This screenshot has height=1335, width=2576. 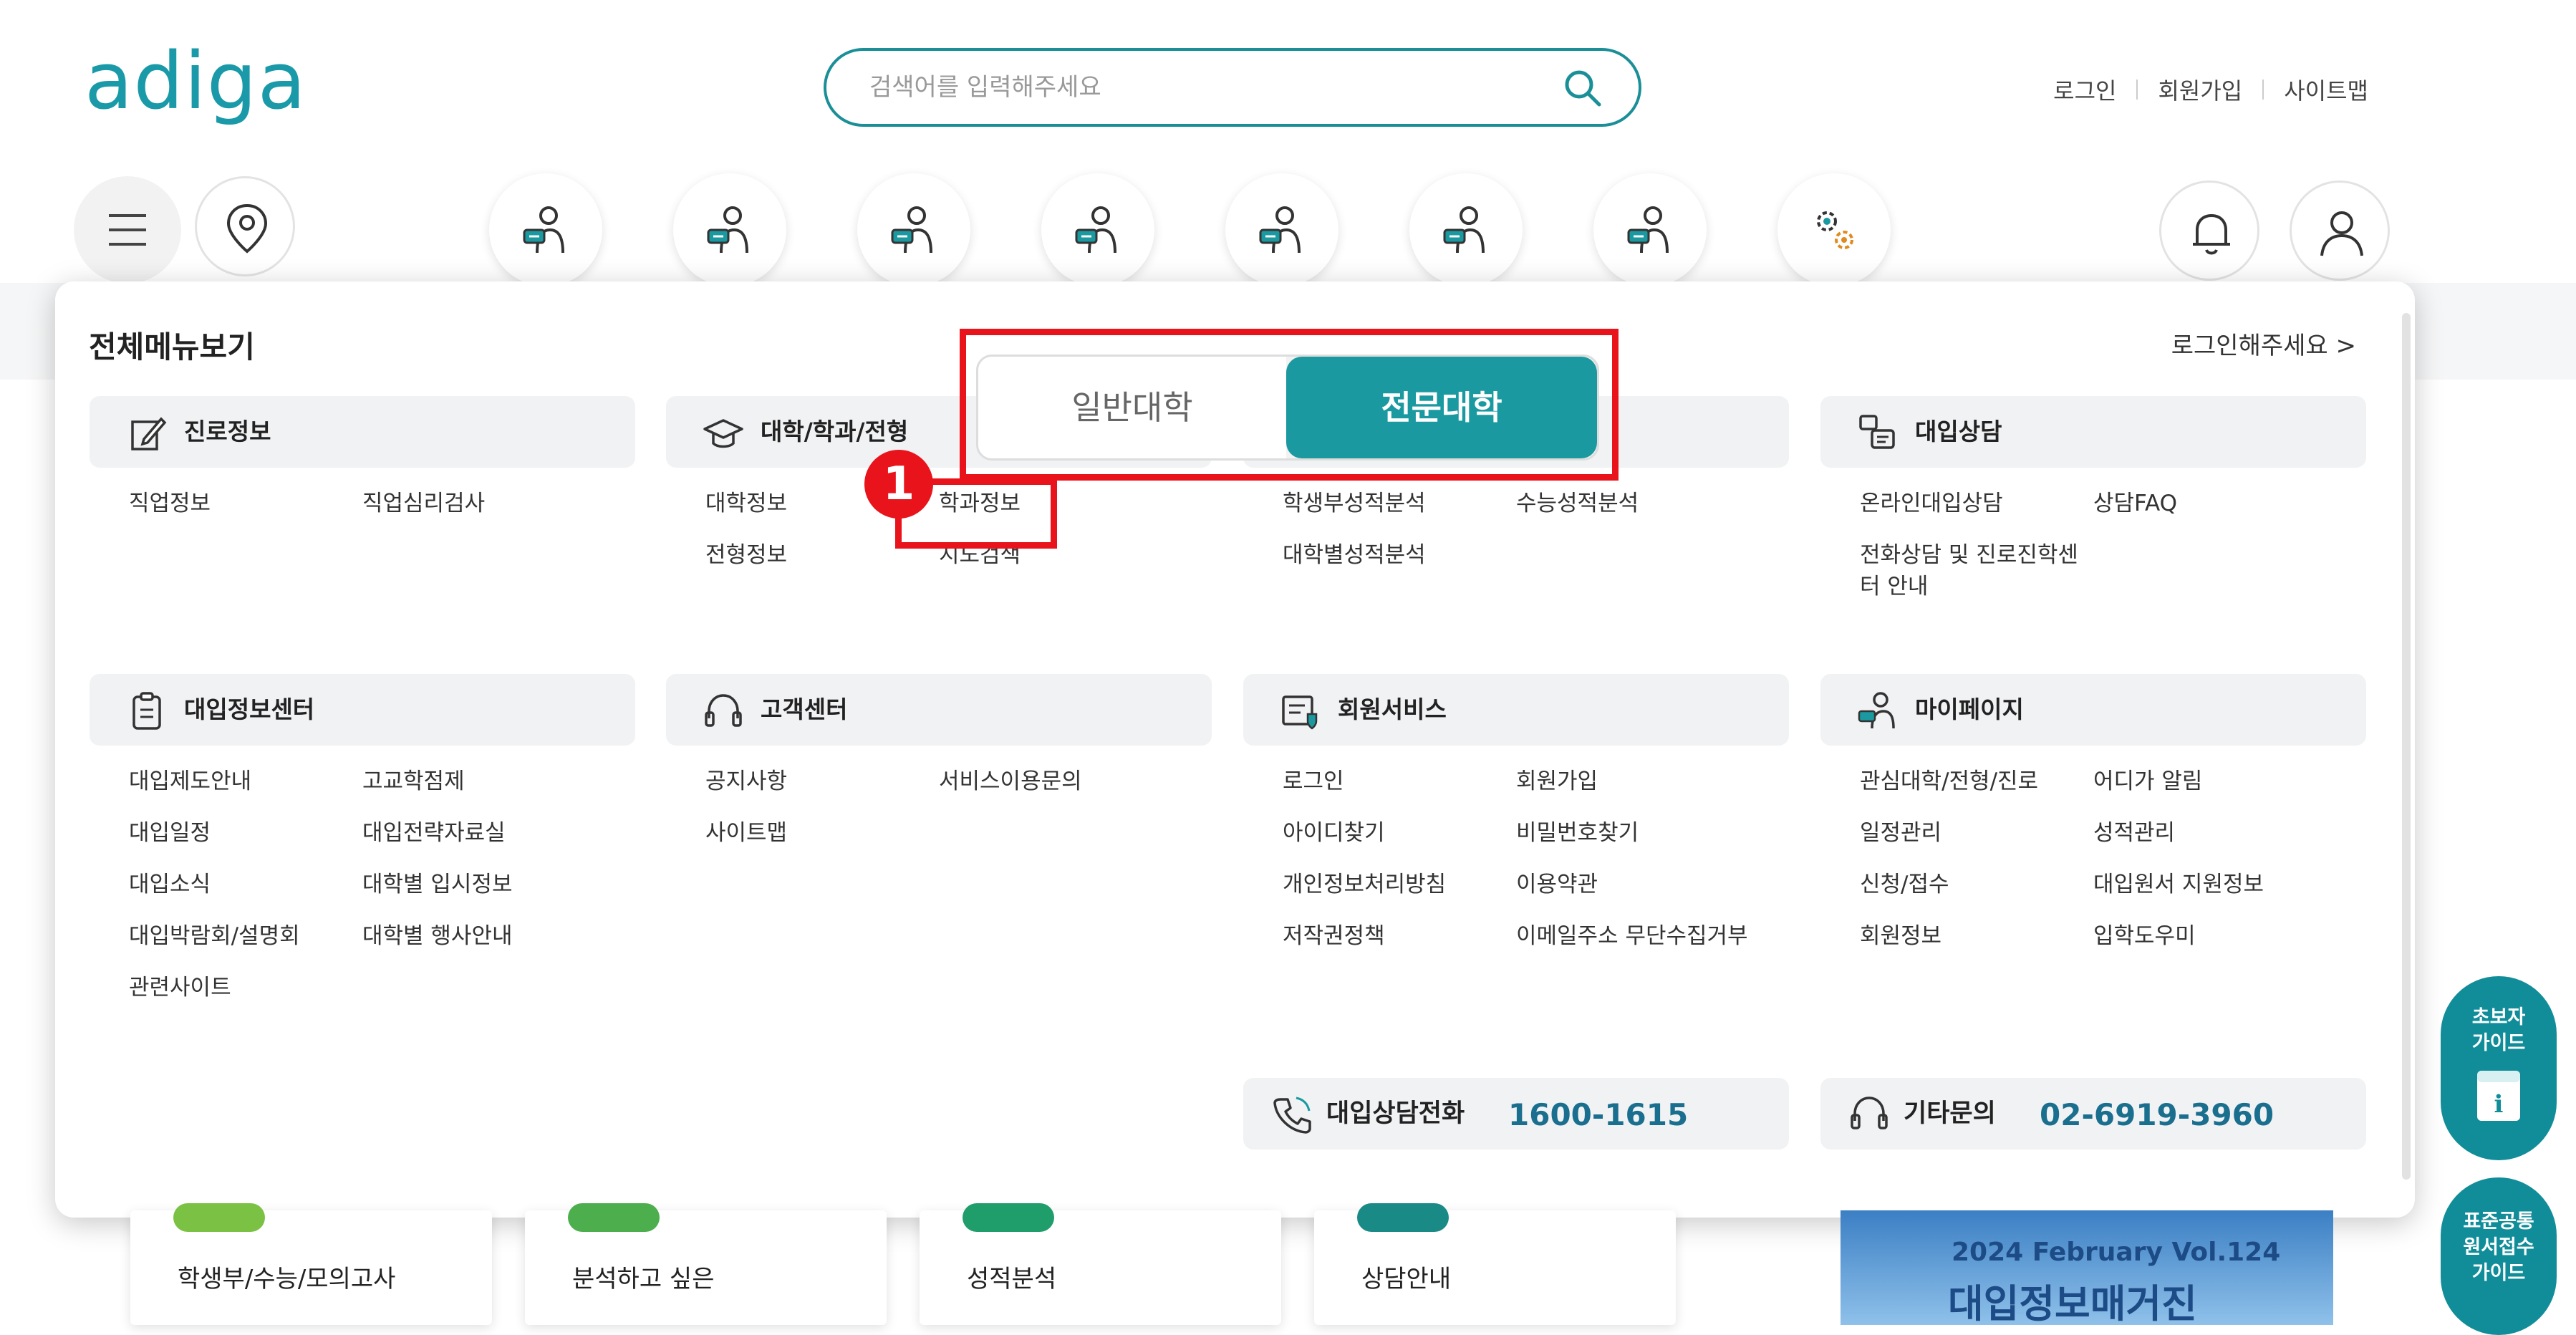 I want to click on menu-item: 대입원서 지원정보, so click(x=2207, y=884).